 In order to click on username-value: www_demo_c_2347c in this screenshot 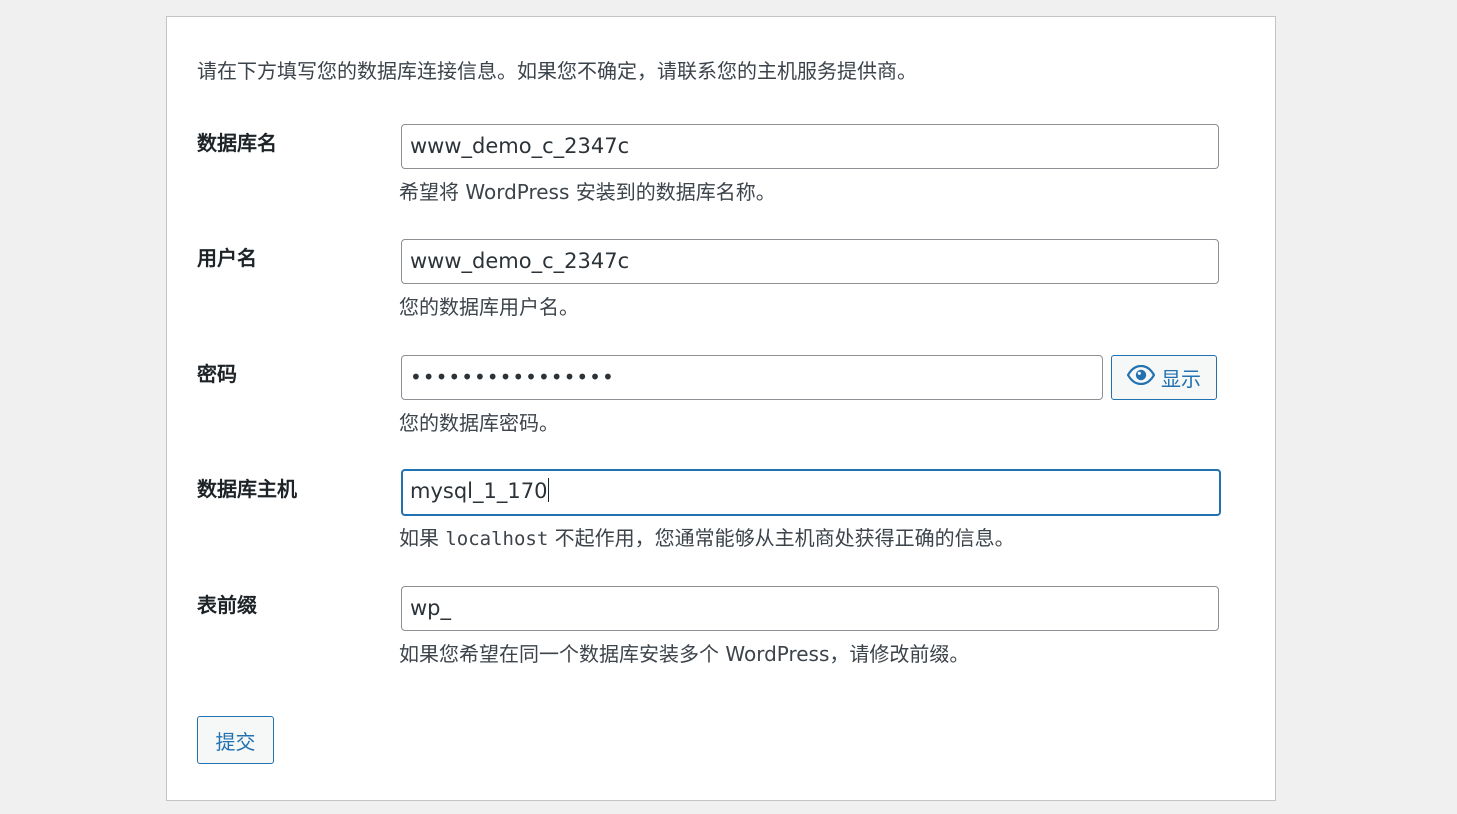, I will do `click(520, 261)`.